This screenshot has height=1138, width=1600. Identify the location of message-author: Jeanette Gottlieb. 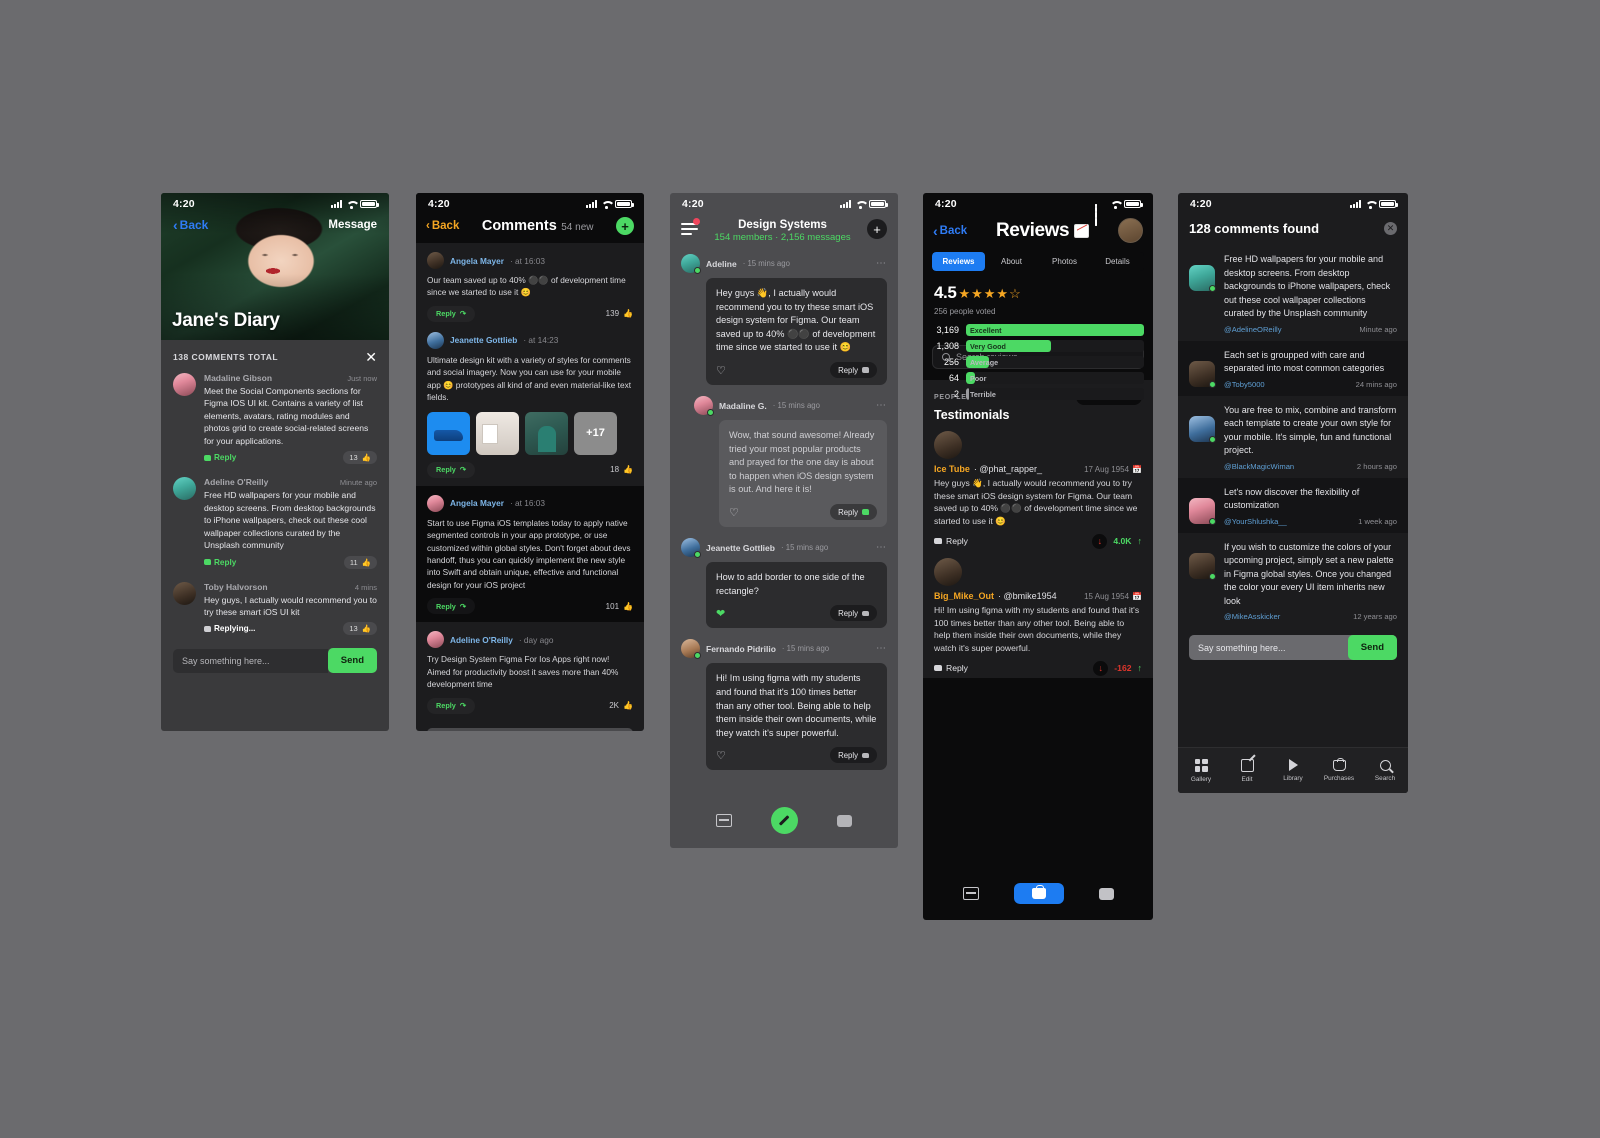
(740, 547).